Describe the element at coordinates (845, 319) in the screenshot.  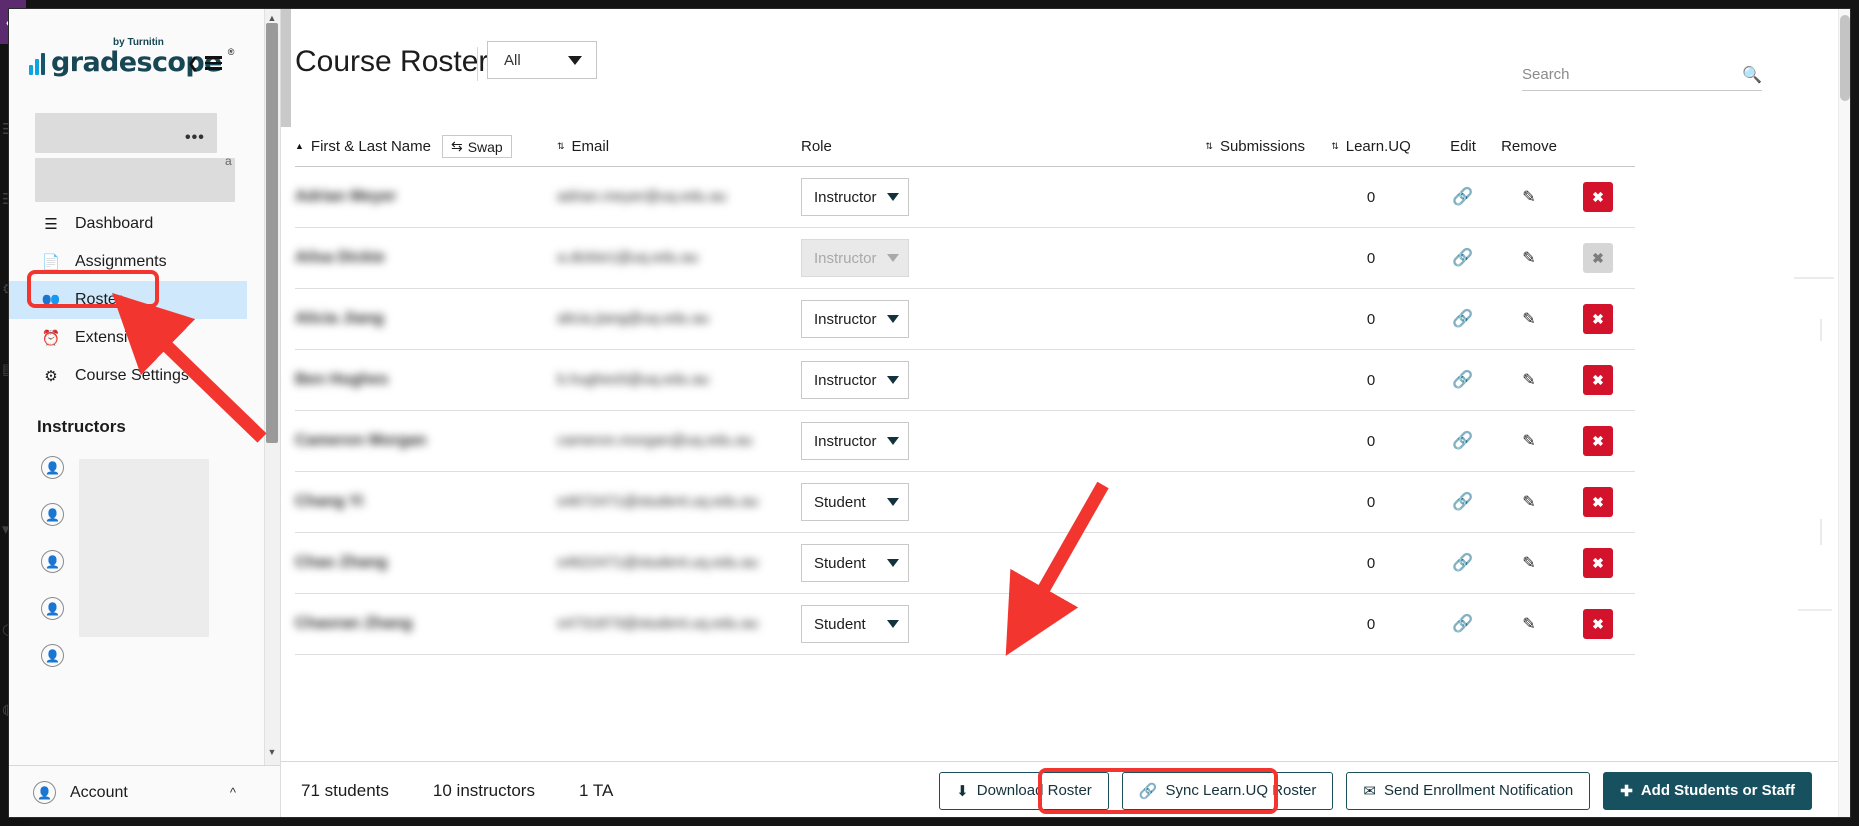
I see `role-value: Instructor` at that location.